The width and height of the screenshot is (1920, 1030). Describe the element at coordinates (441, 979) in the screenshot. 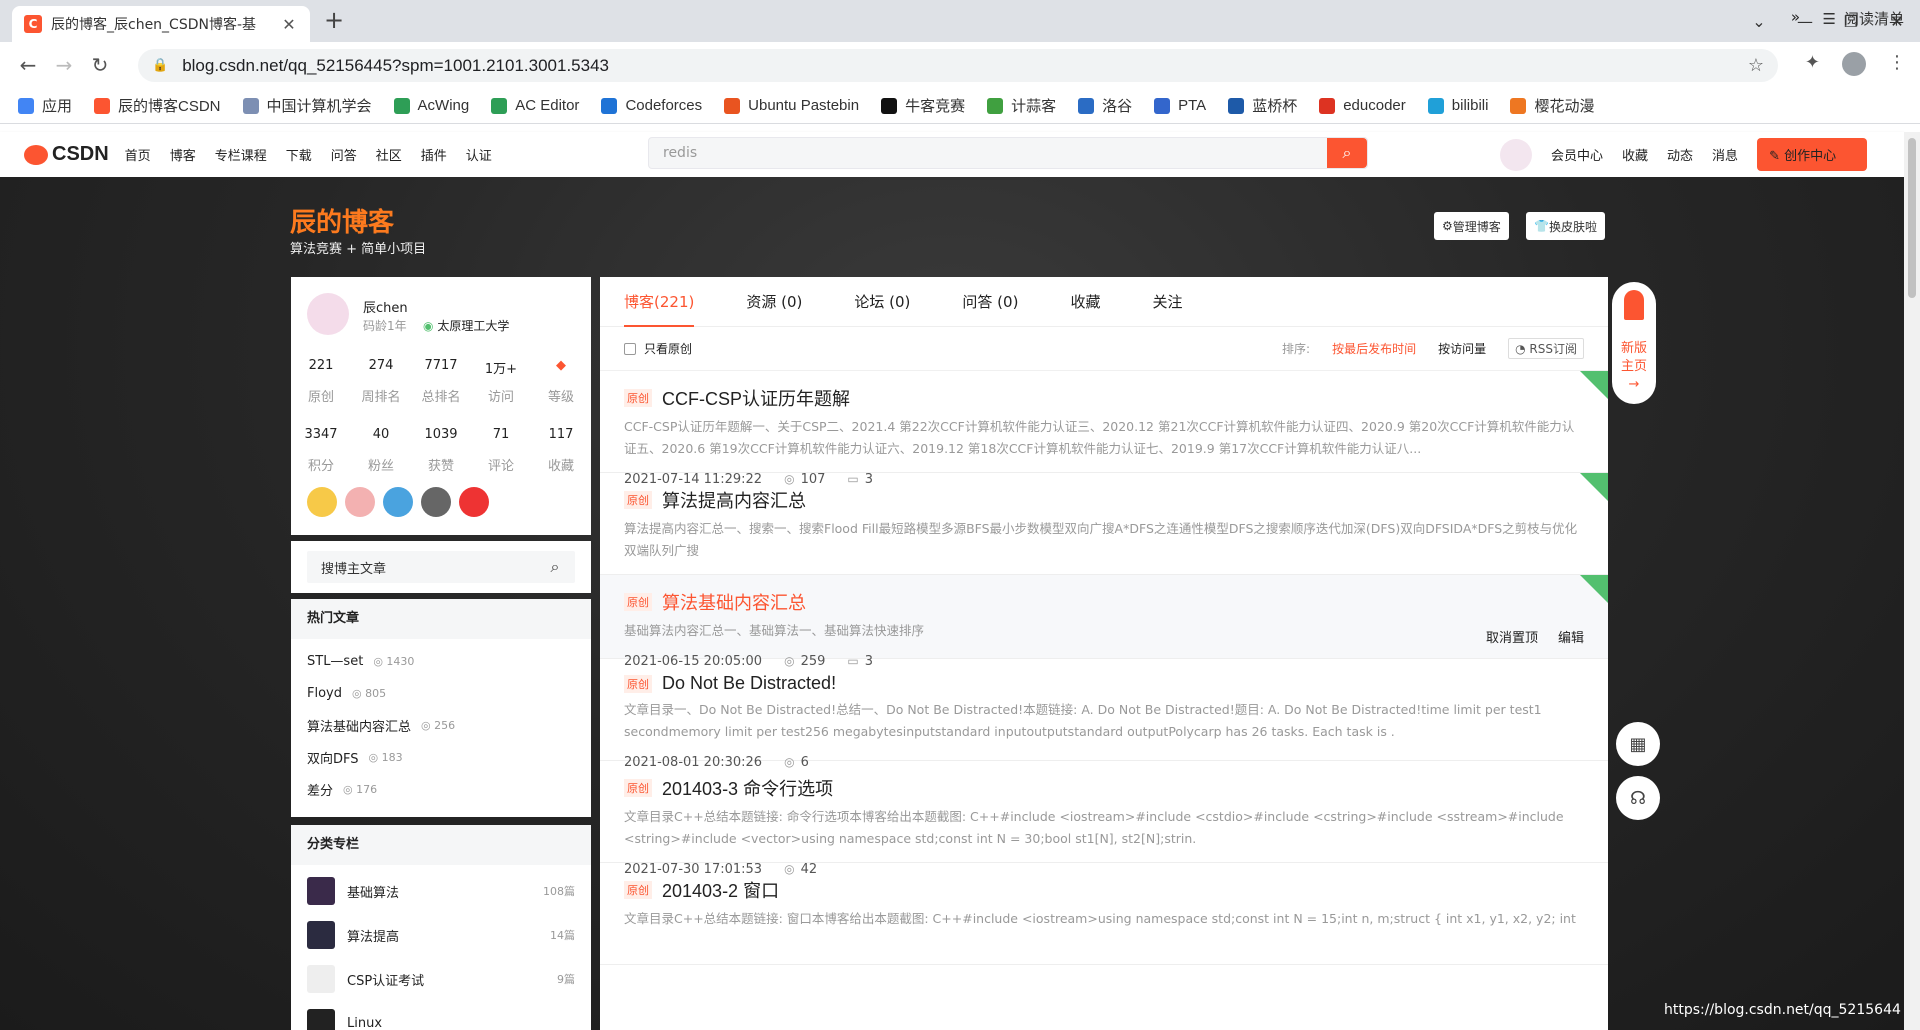

I see `column-item: CSP认证考试 9篇` at that location.